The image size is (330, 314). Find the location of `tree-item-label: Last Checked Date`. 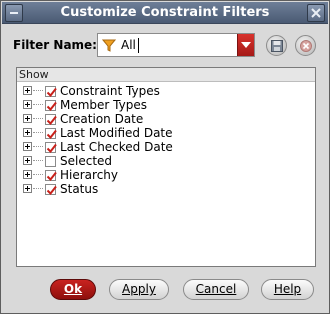

tree-item-label: Last Checked Date is located at coordinates (116, 147).